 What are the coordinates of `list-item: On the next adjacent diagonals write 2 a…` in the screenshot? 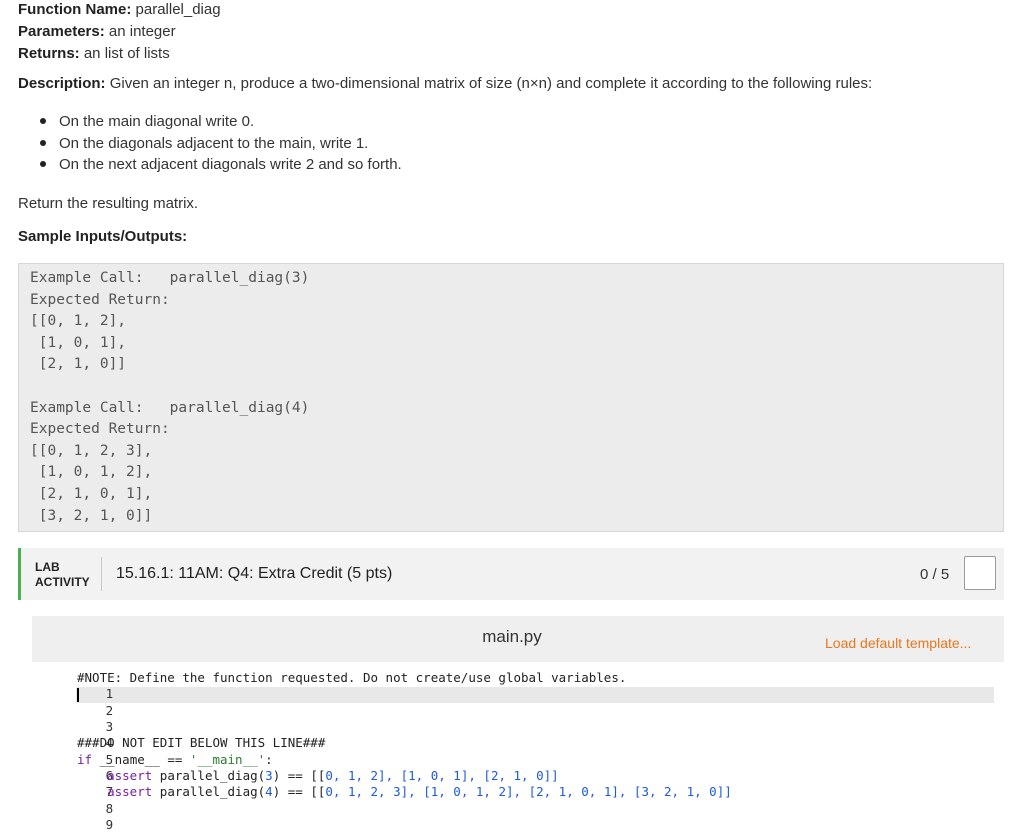 It's located at (221, 165).